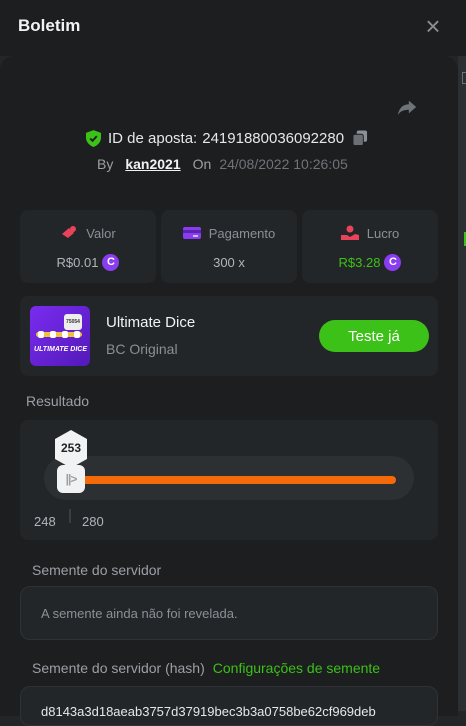 The width and height of the screenshot is (466, 726). What do you see at coordinates (73, 322) in the screenshot?
I see `thumbnail-badge: 75054` at bounding box center [73, 322].